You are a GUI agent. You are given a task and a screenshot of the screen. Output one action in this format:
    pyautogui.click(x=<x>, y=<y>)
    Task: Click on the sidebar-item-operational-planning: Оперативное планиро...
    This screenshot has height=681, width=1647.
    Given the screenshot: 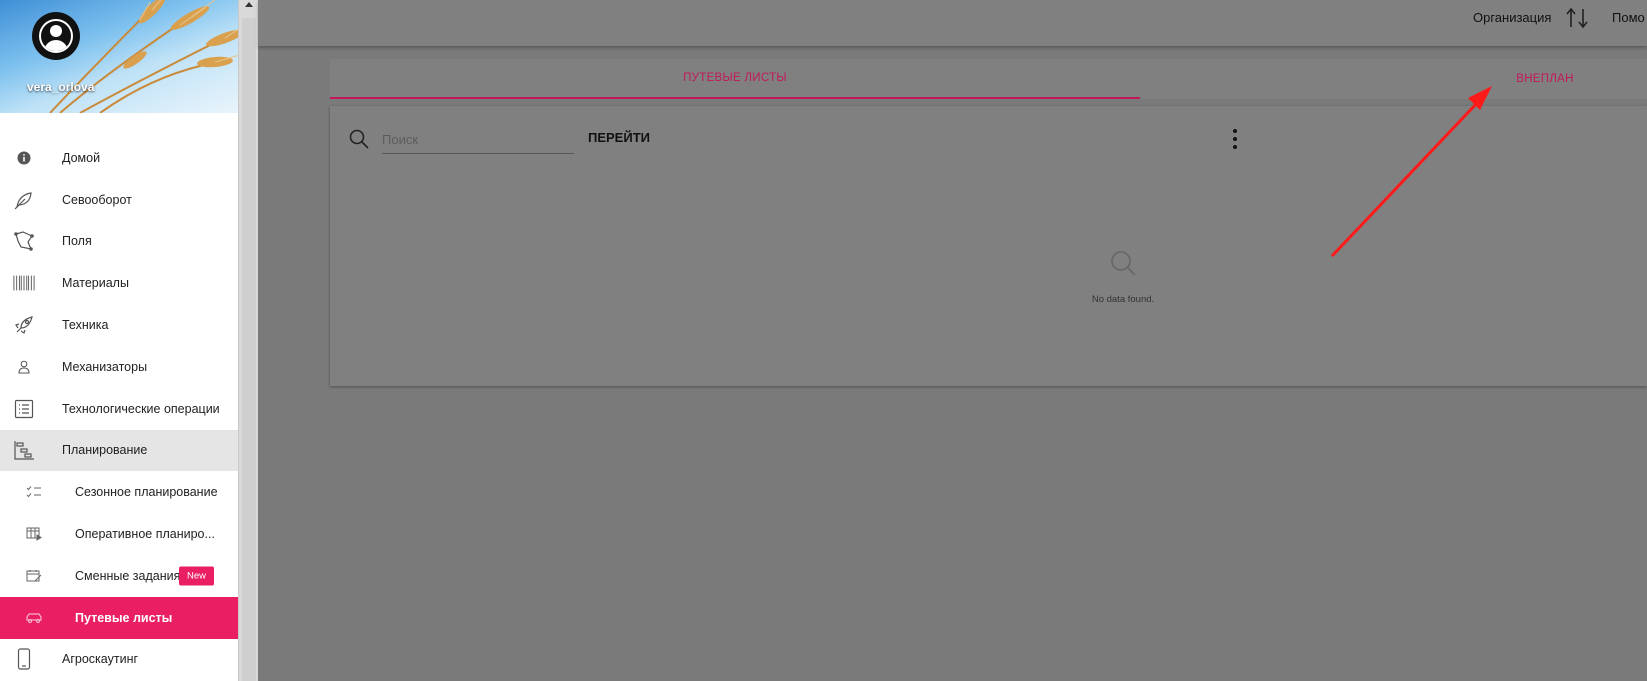 What is the action you would take?
    pyautogui.click(x=119, y=534)
    